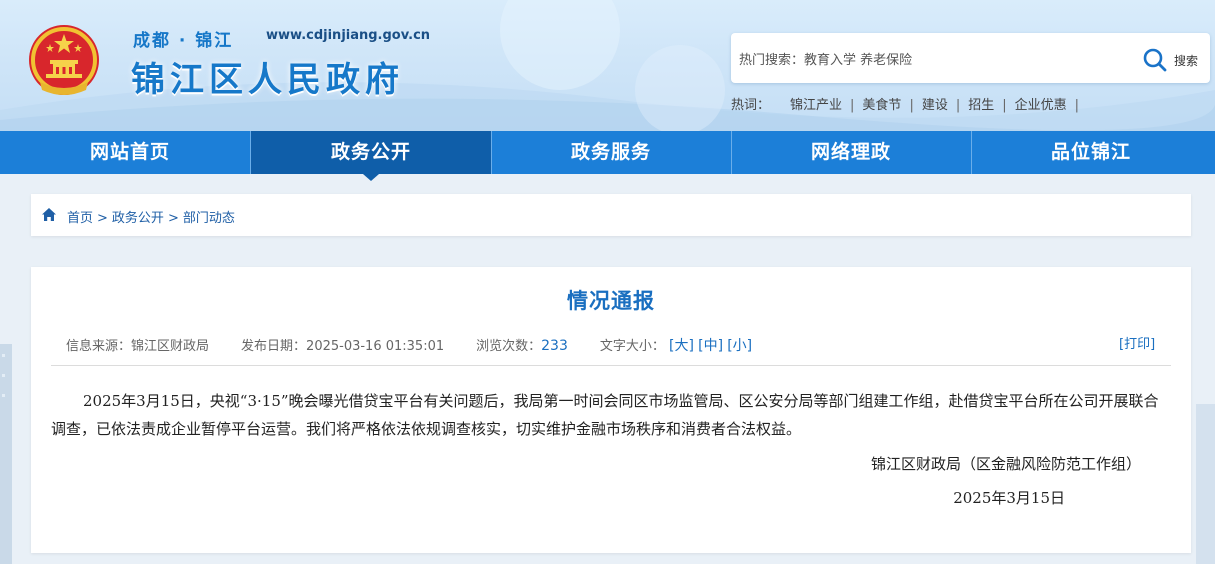  What do you see at coordinates (64, 60) in the screenshot?
I see `national-emblem-icon` at bounding box center [64, 60].